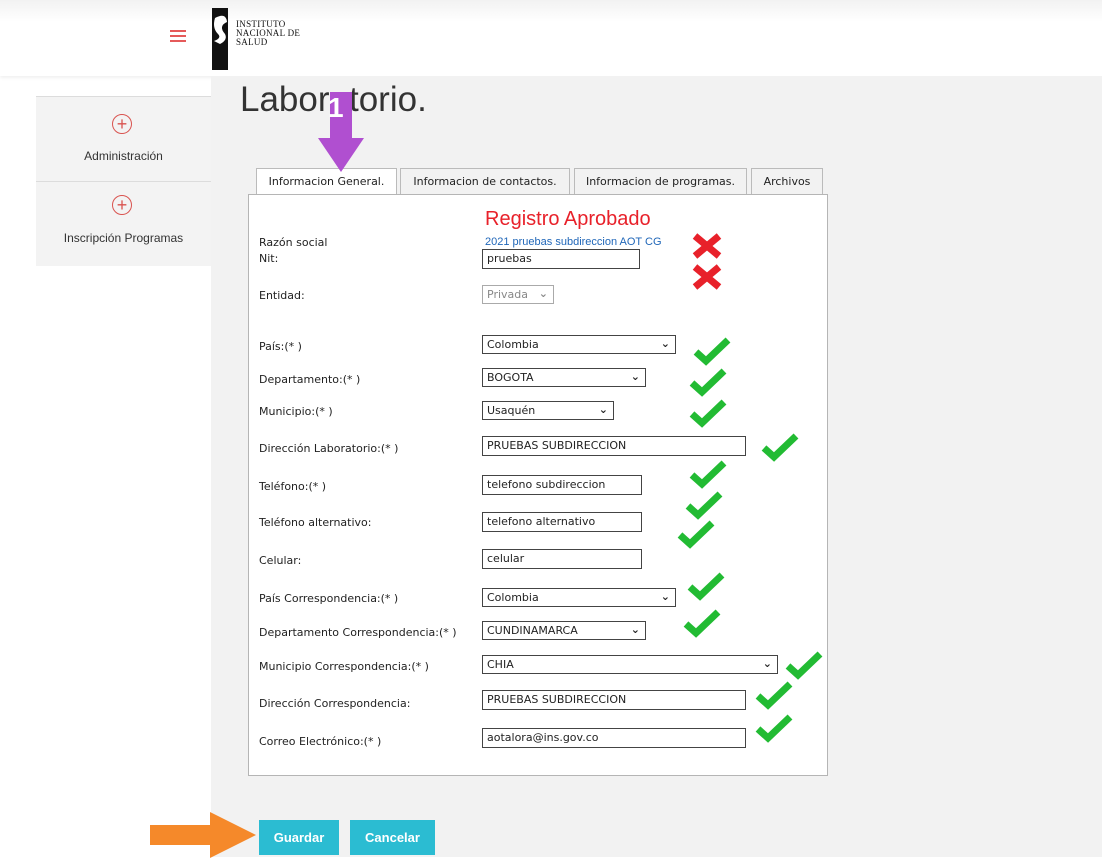 This screenshot has width=1102, height=858. I want to click on entidad-select: Privada ⌄, so click(518, 294).